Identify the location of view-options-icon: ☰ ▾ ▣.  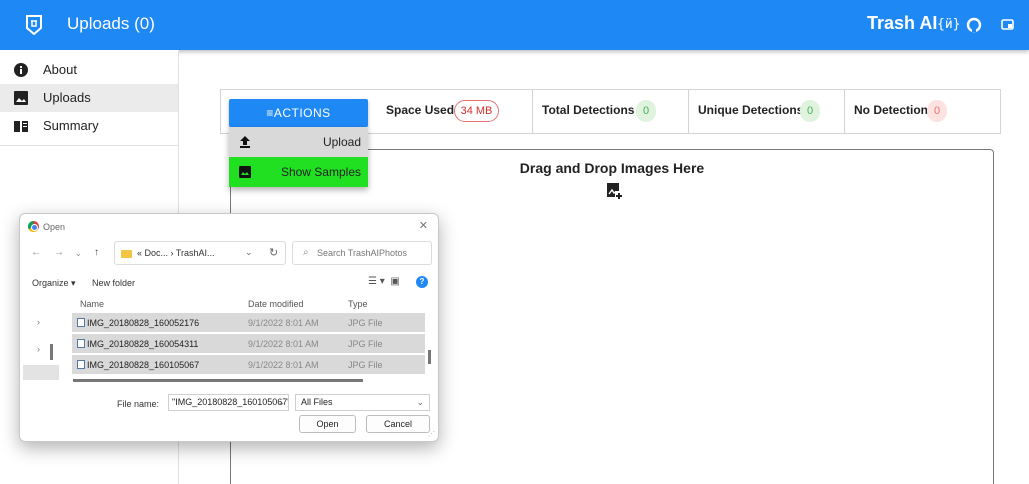
(384, 281).